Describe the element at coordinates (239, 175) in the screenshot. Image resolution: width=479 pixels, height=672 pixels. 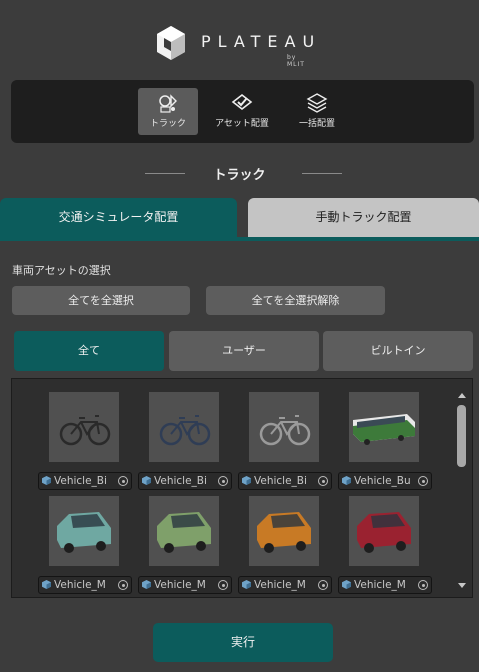
I see `section-title: トラック` at that location.